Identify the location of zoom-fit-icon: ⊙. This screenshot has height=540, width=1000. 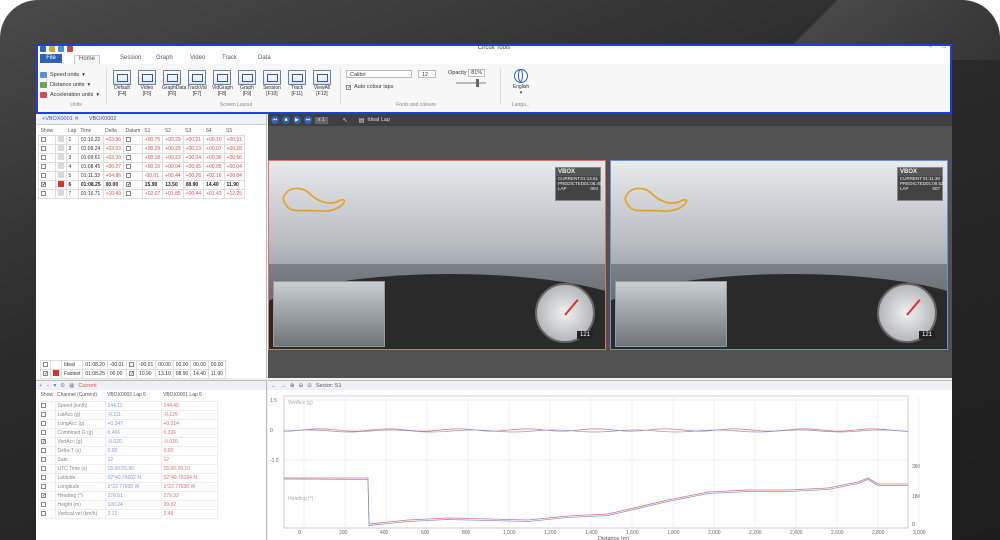
(309, 386).